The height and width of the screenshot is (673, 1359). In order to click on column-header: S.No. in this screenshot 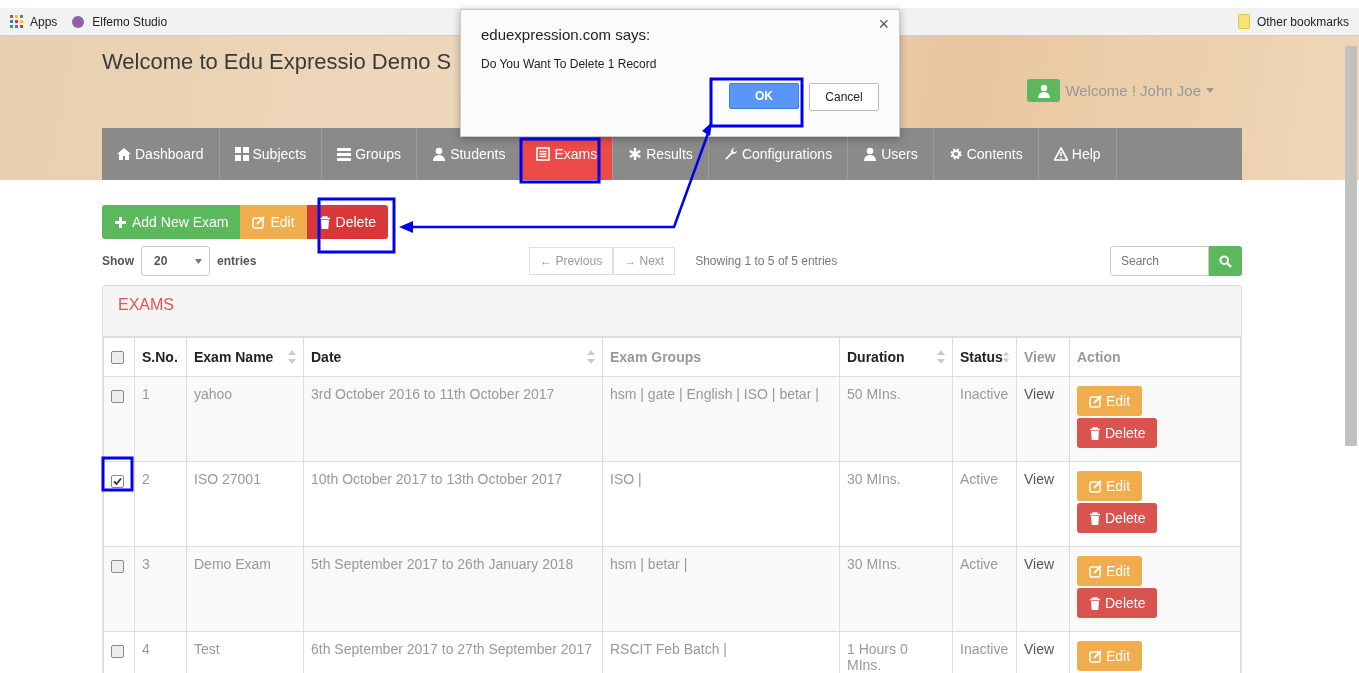, I will do `click(160, 357)`.